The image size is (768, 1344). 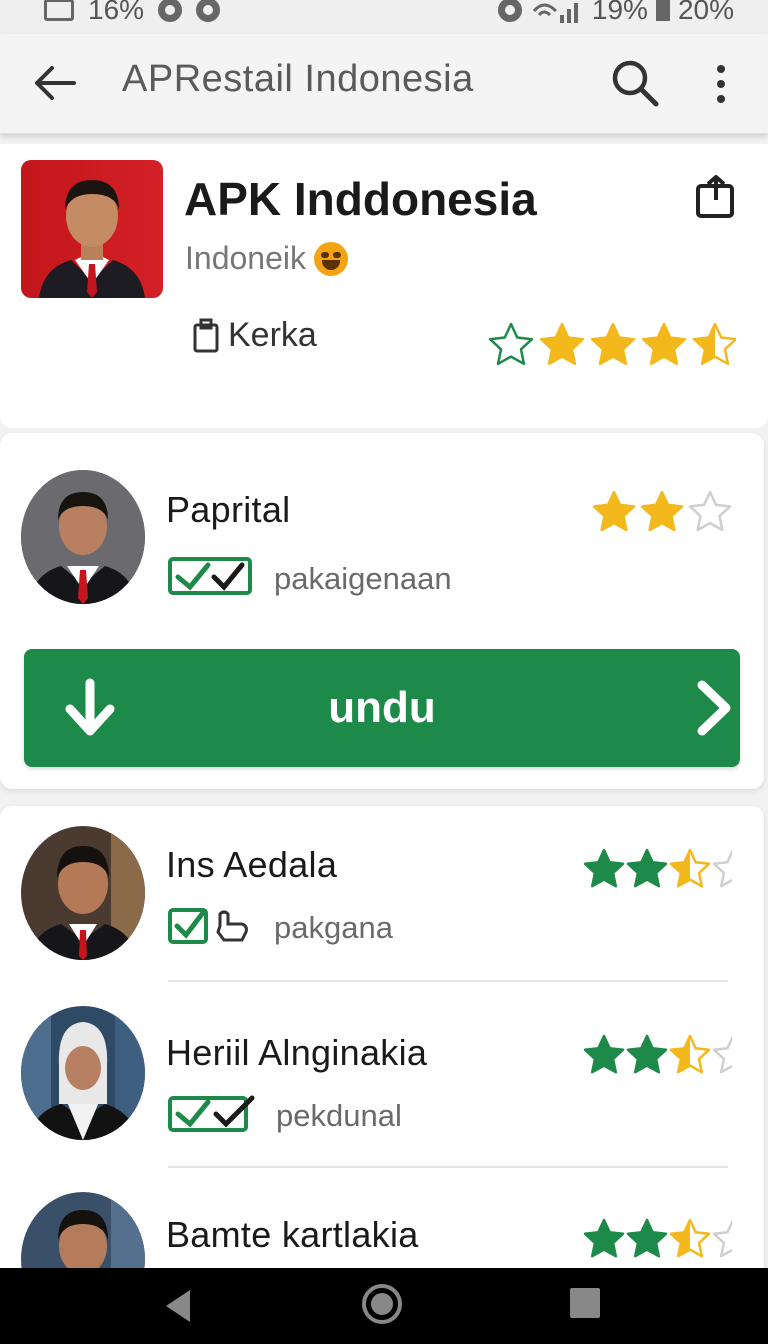 I want to click on list-item-title: Heriil Alnginakia, so click(x=297, y=1052).